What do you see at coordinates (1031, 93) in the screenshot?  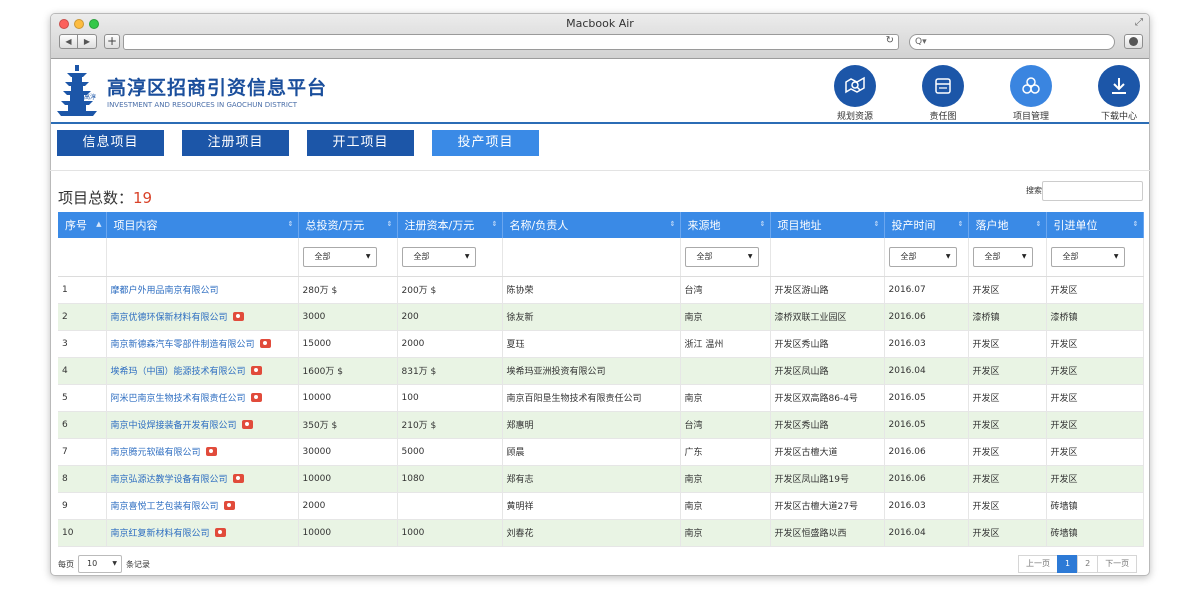 I see `nav-project-management: 项目管理` at bounding box center [1031, 93].